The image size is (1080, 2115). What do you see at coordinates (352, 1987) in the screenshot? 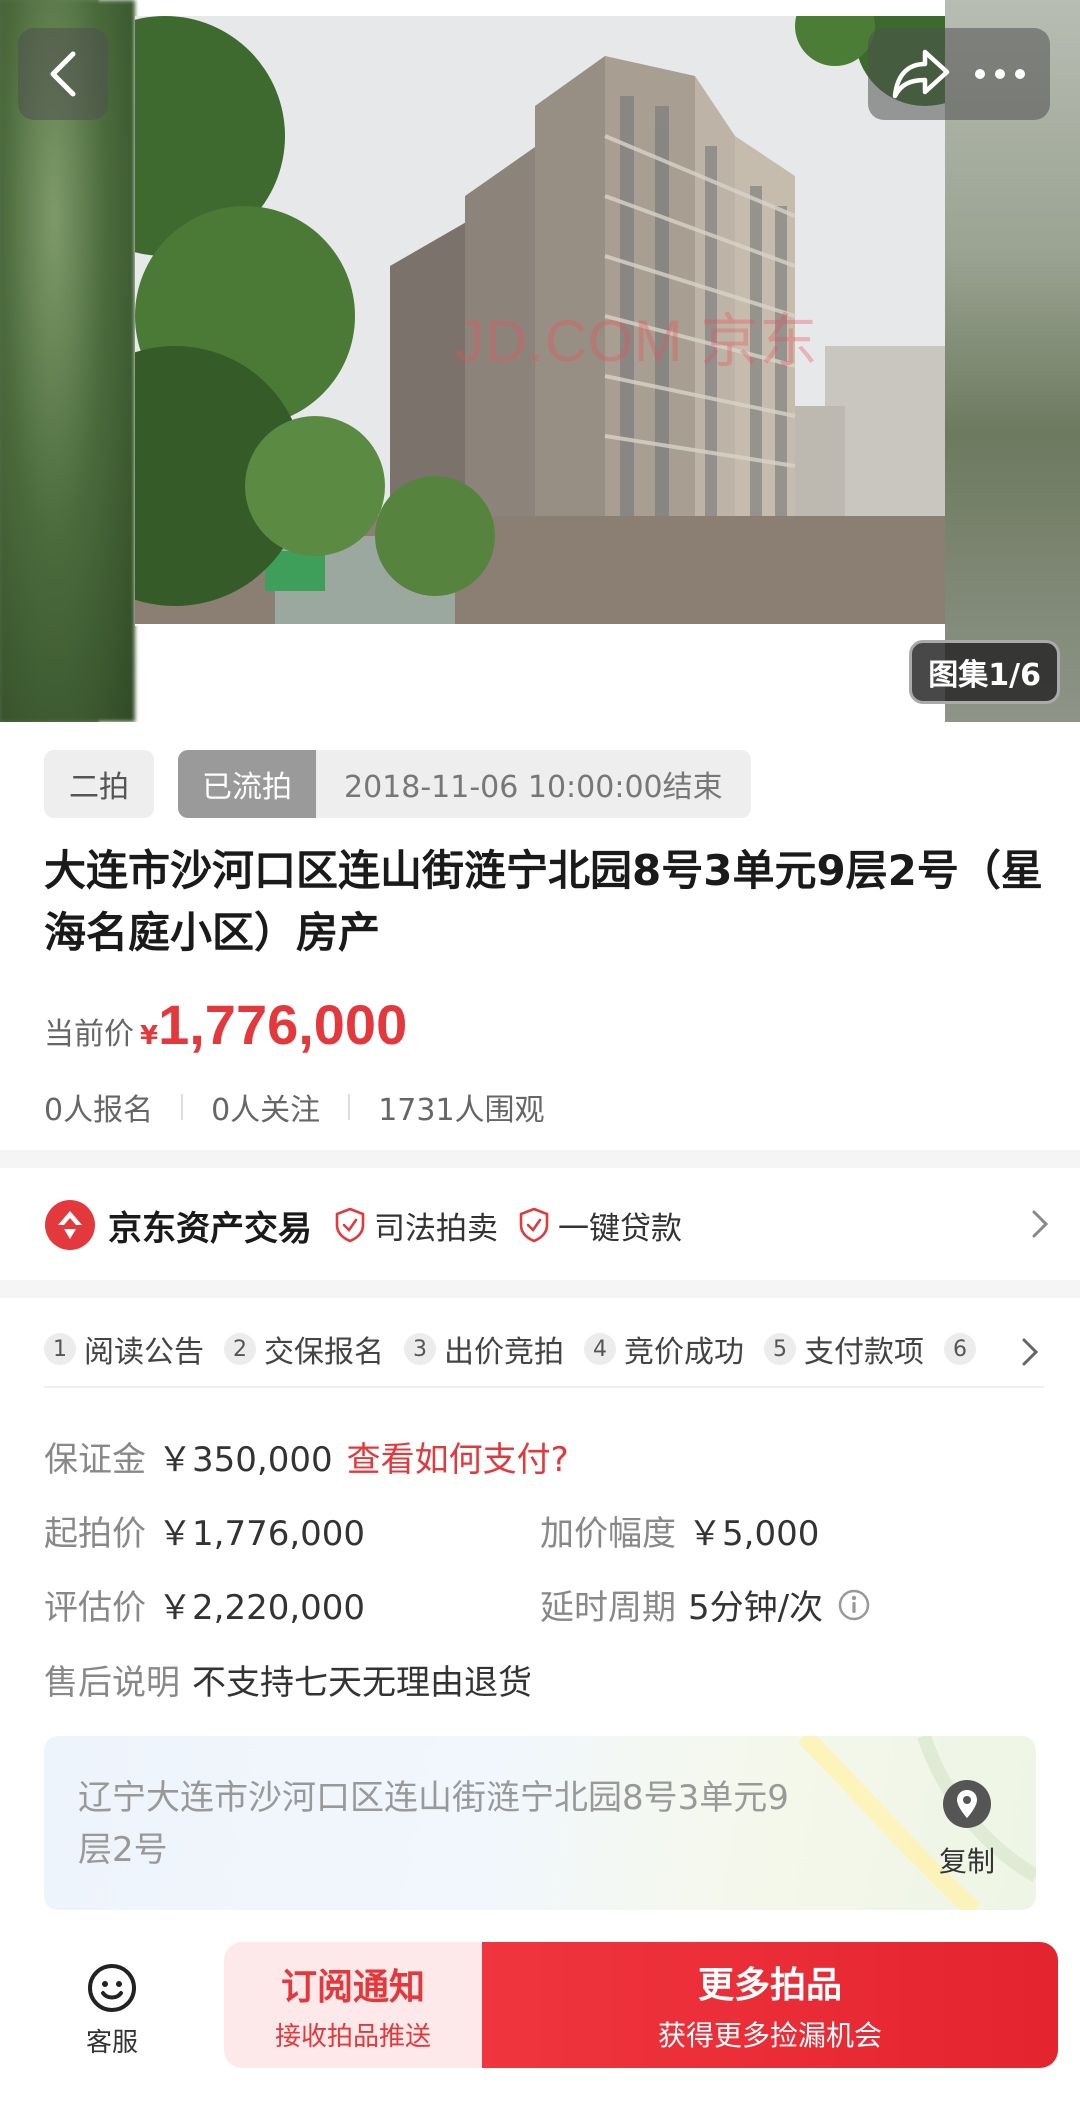
I see `subscribe-label: 订阅通知` at bounding box center [352, 1987].